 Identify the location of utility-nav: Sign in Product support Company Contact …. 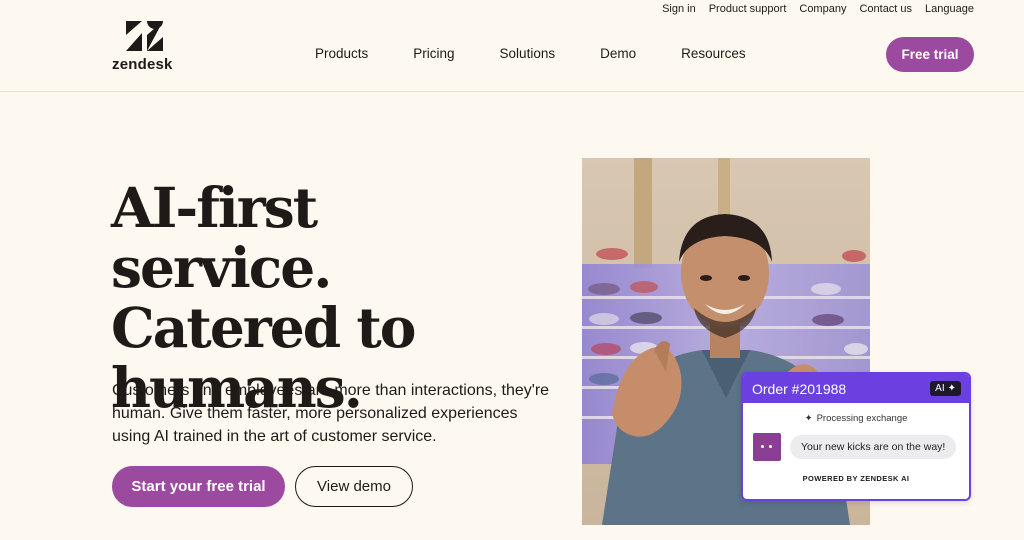
(818, 9).